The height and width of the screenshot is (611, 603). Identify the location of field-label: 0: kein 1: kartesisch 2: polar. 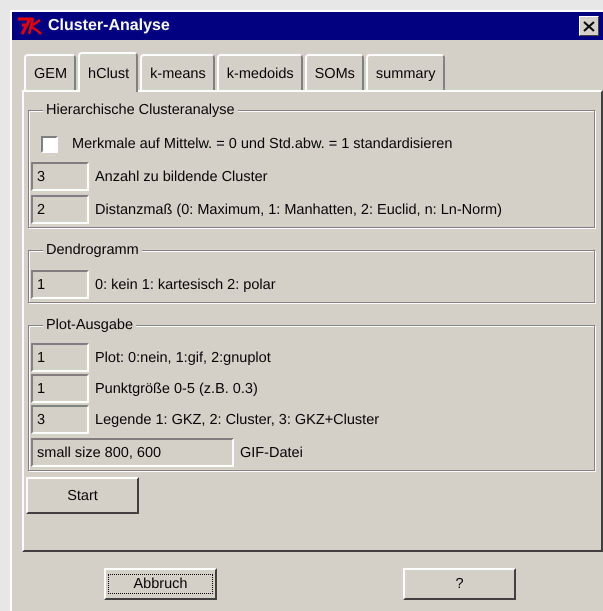
(185, 284).